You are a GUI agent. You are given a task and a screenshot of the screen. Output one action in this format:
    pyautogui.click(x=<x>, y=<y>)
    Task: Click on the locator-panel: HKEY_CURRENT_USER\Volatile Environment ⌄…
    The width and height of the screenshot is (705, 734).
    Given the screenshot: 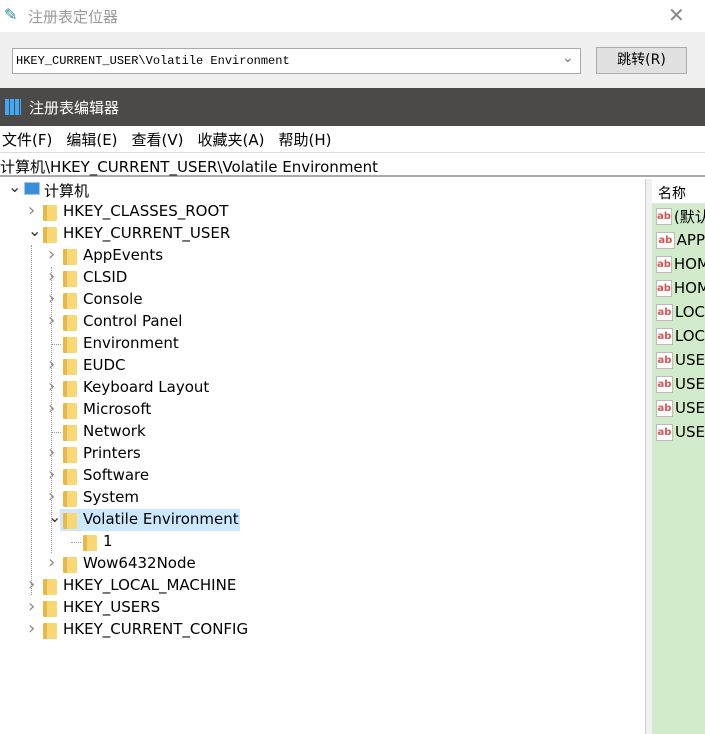 What is the action you would take?
    pyautogui.click(x=352, y=60)
    